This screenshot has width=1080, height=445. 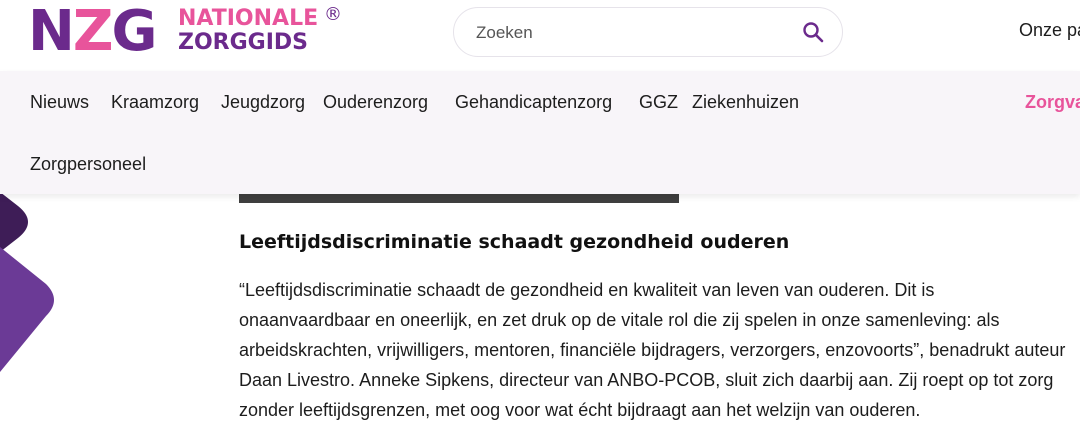 What do you see at coordinates (1052, 102) in the screenshot?
I see `nav-item-zorgvacatures: Zorgva` at bounding box center [1052, 102].